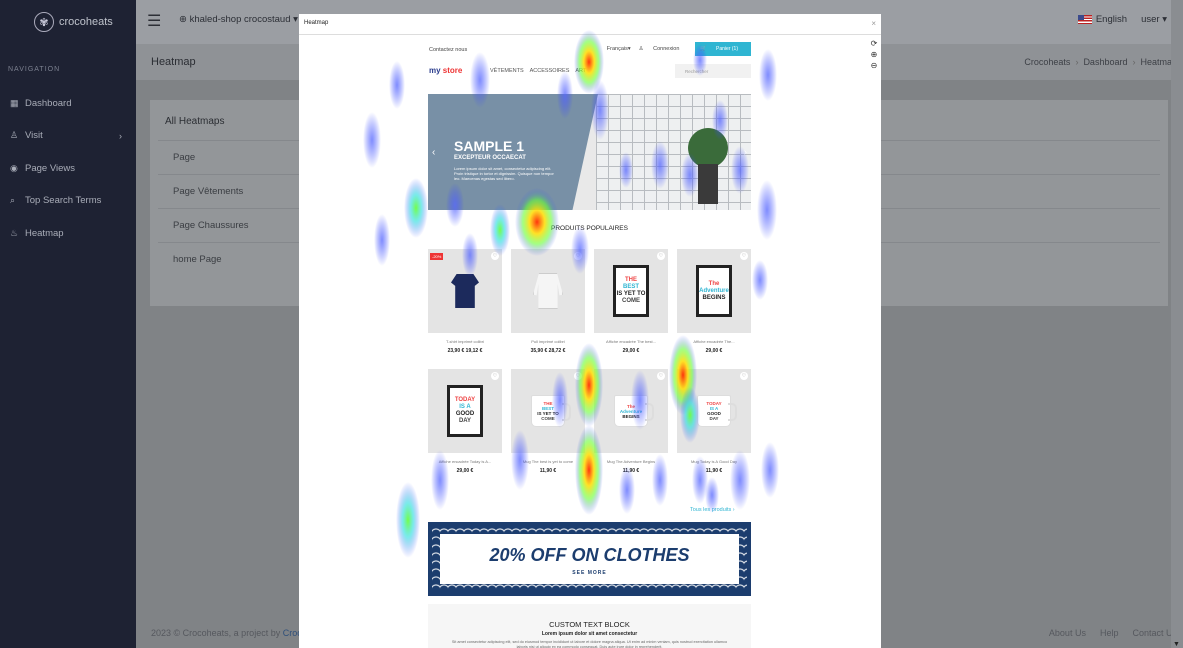  What do you see at coordinates (120, 135) in the screenshot?
I see `chevron-right-icon: ›` at bounding box center [120, 135].